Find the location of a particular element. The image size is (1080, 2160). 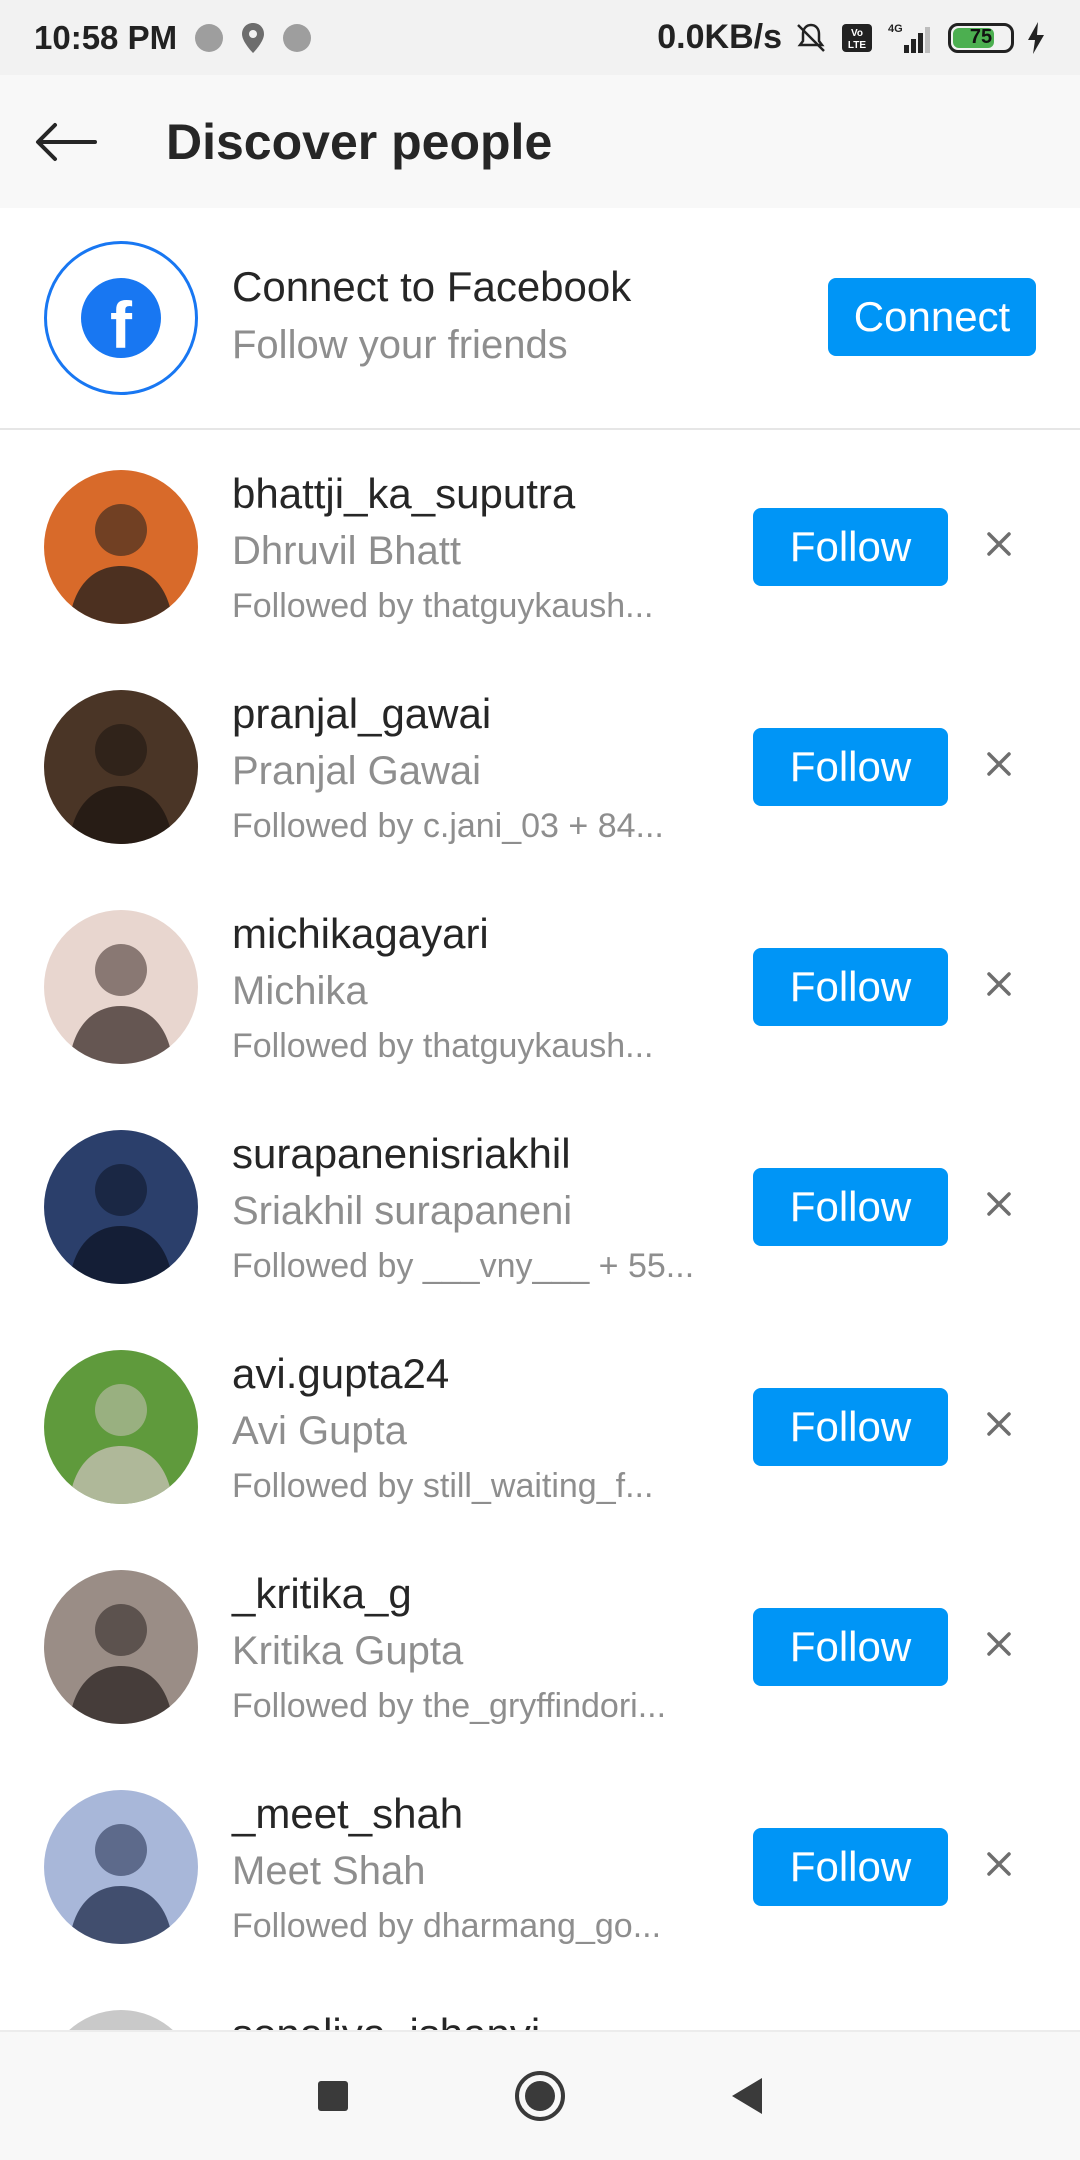

arrow-left-icon is located at coordinates (66, 141).